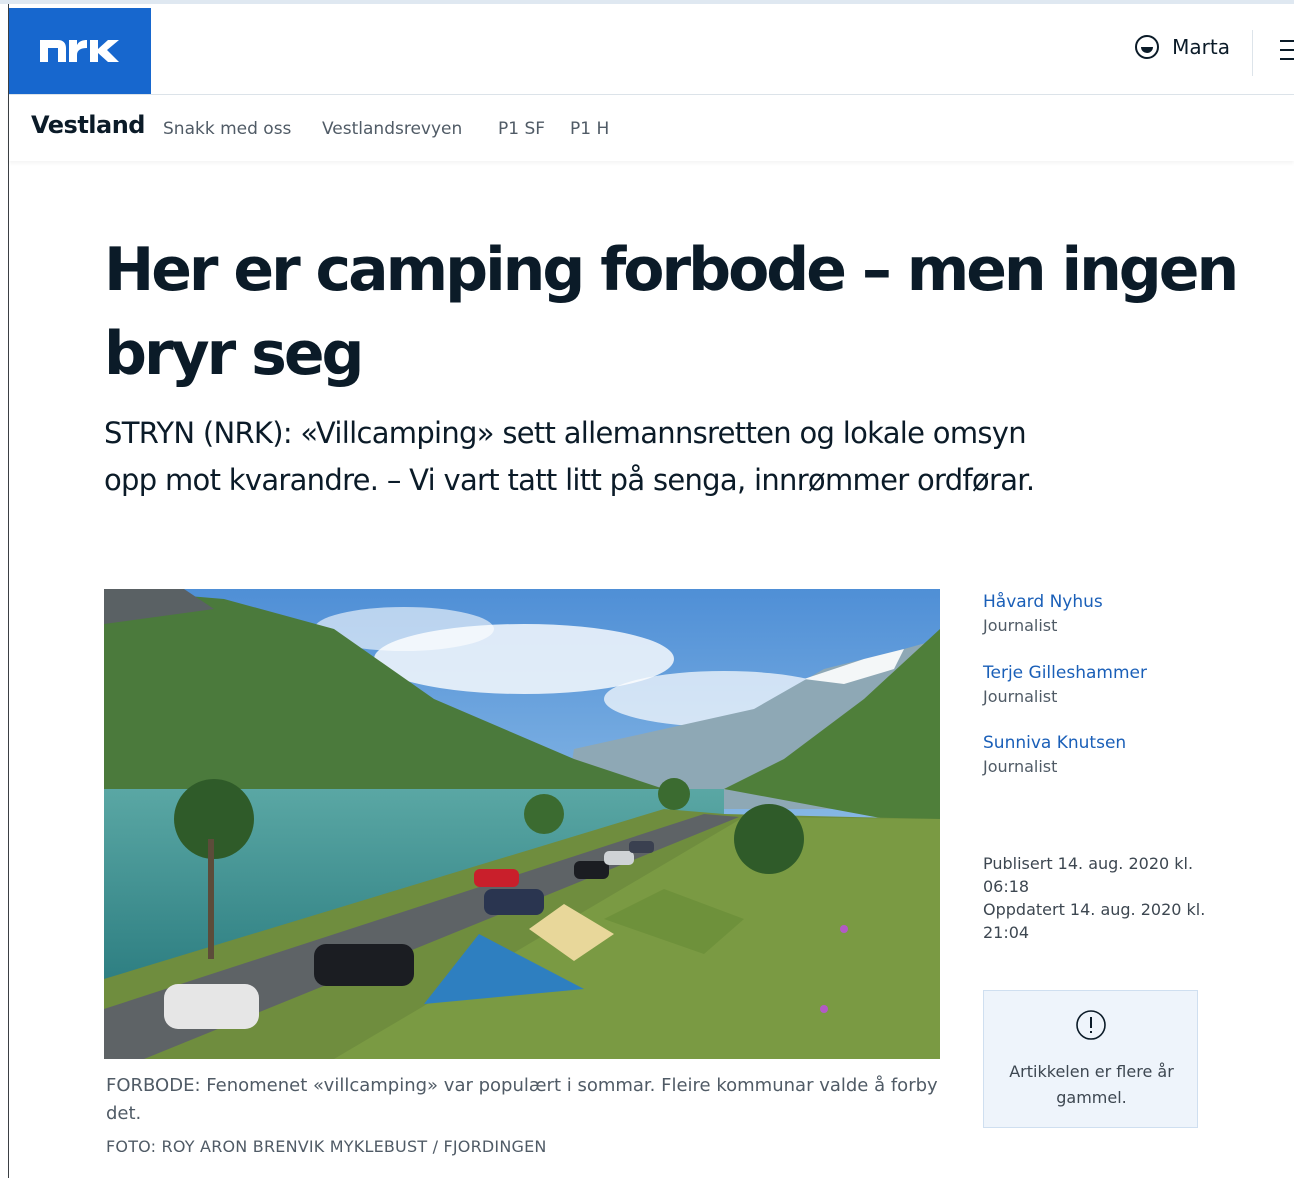  Describe the element at coordinates (1113, 673) in the screenshot. I see `author-name: Terje Gilleshammer` at that location.